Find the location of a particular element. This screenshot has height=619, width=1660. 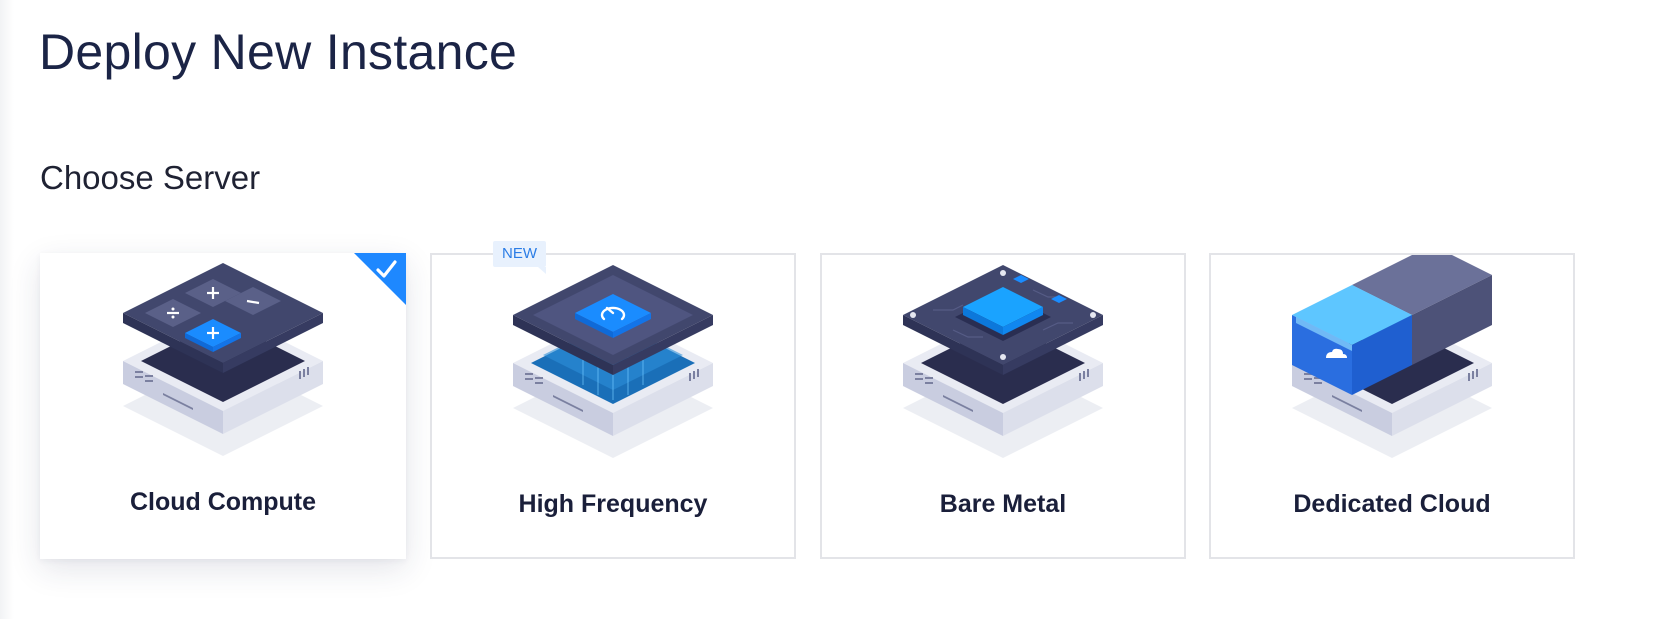

server-card-high-frequency: NEW High Frequency is located at coordinates (613, 400).